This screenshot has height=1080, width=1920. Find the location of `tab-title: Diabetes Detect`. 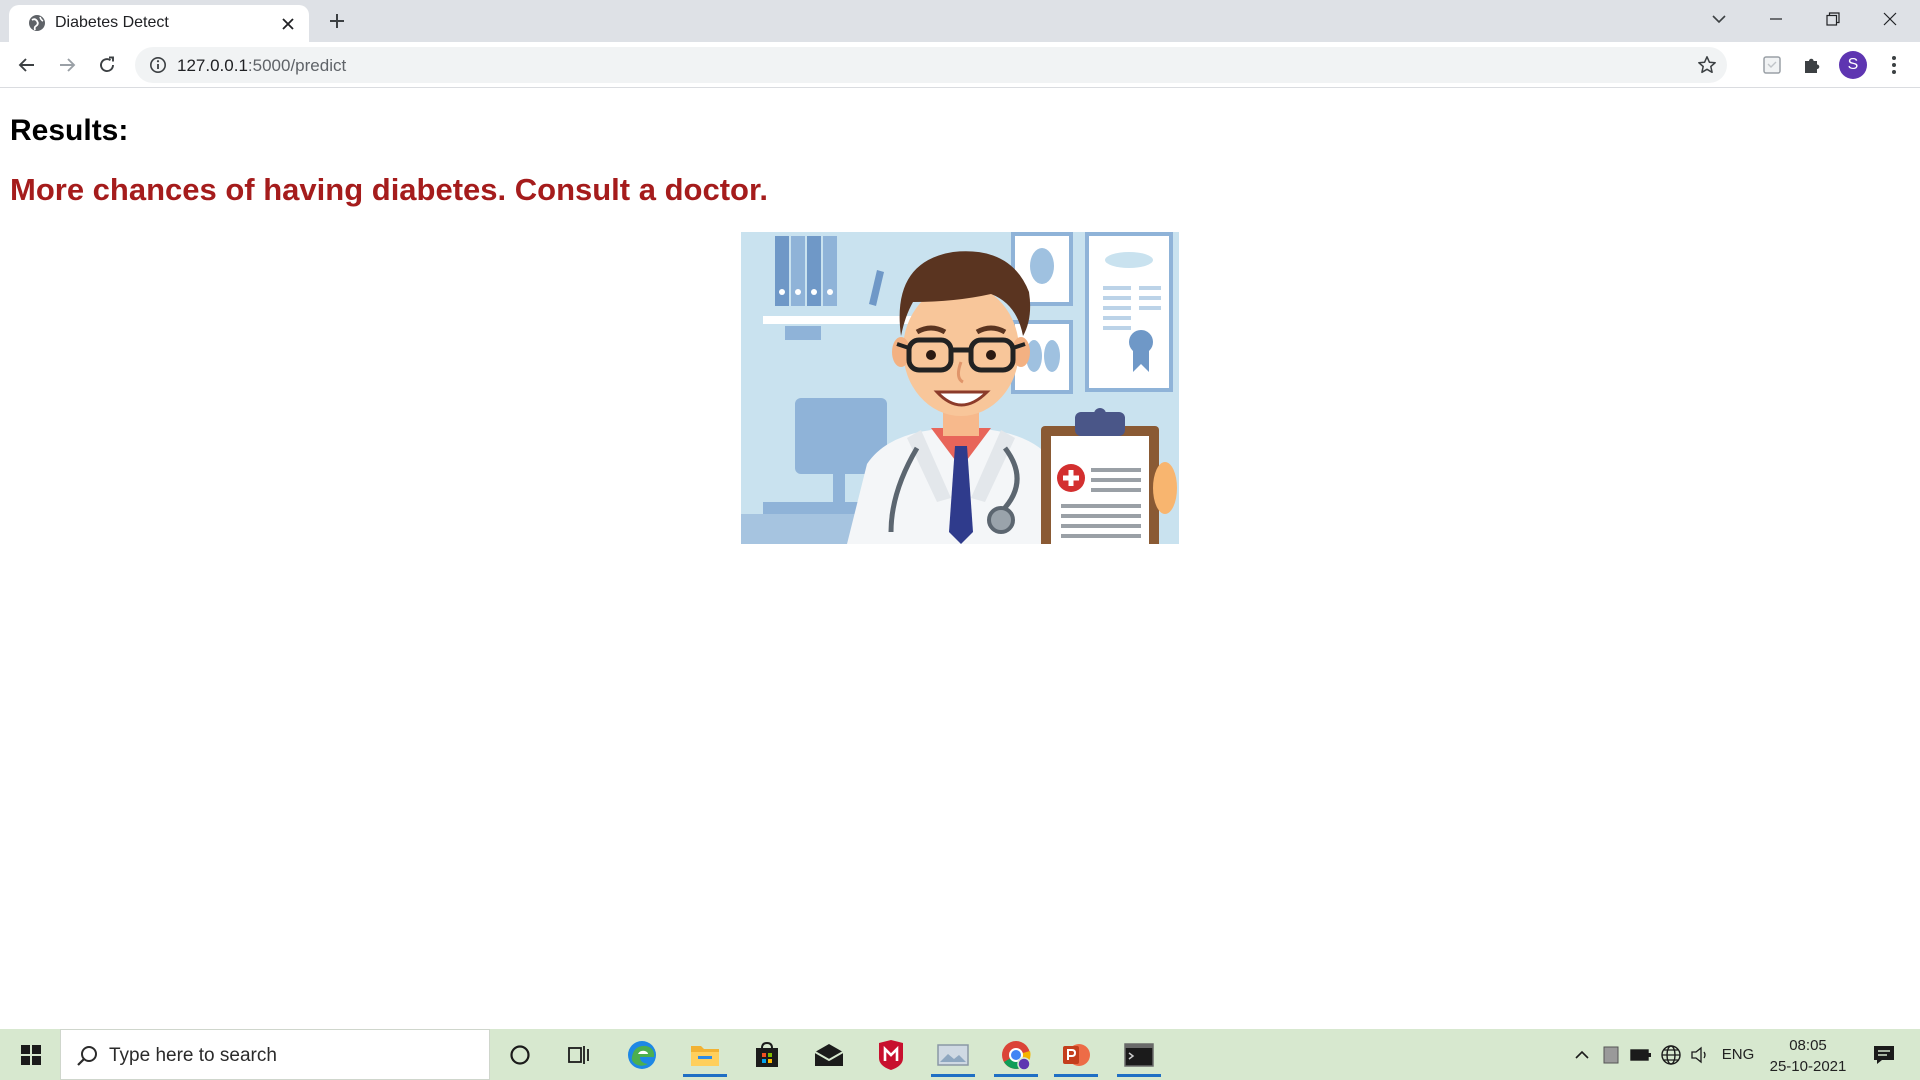

tab-title: Diabetes Detect is located at coordinates (112, 22).